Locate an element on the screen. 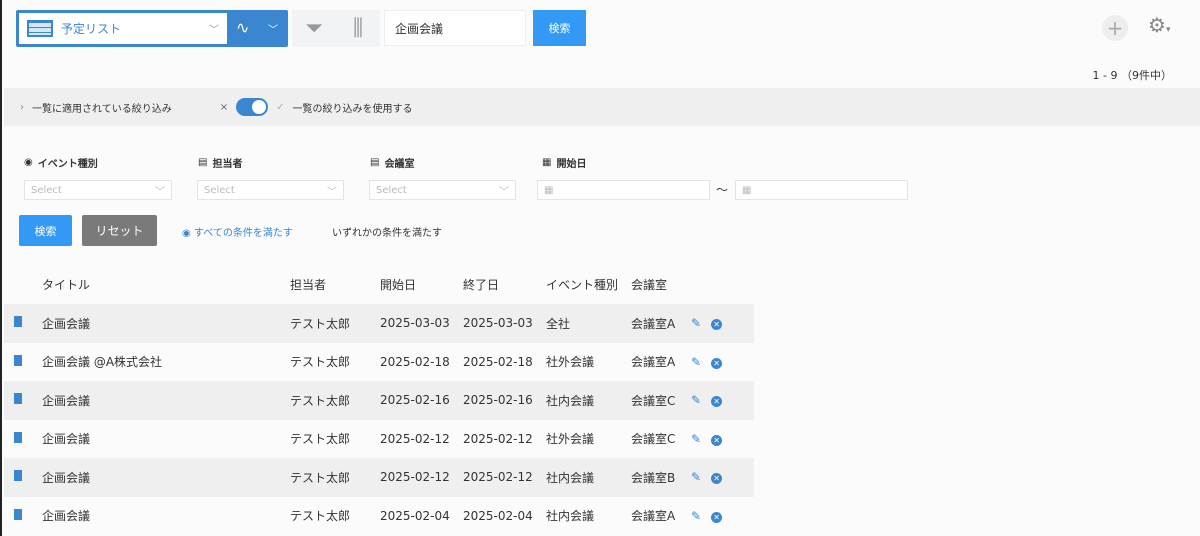  column-header: 担当者 is located at coordinates (335, 284).